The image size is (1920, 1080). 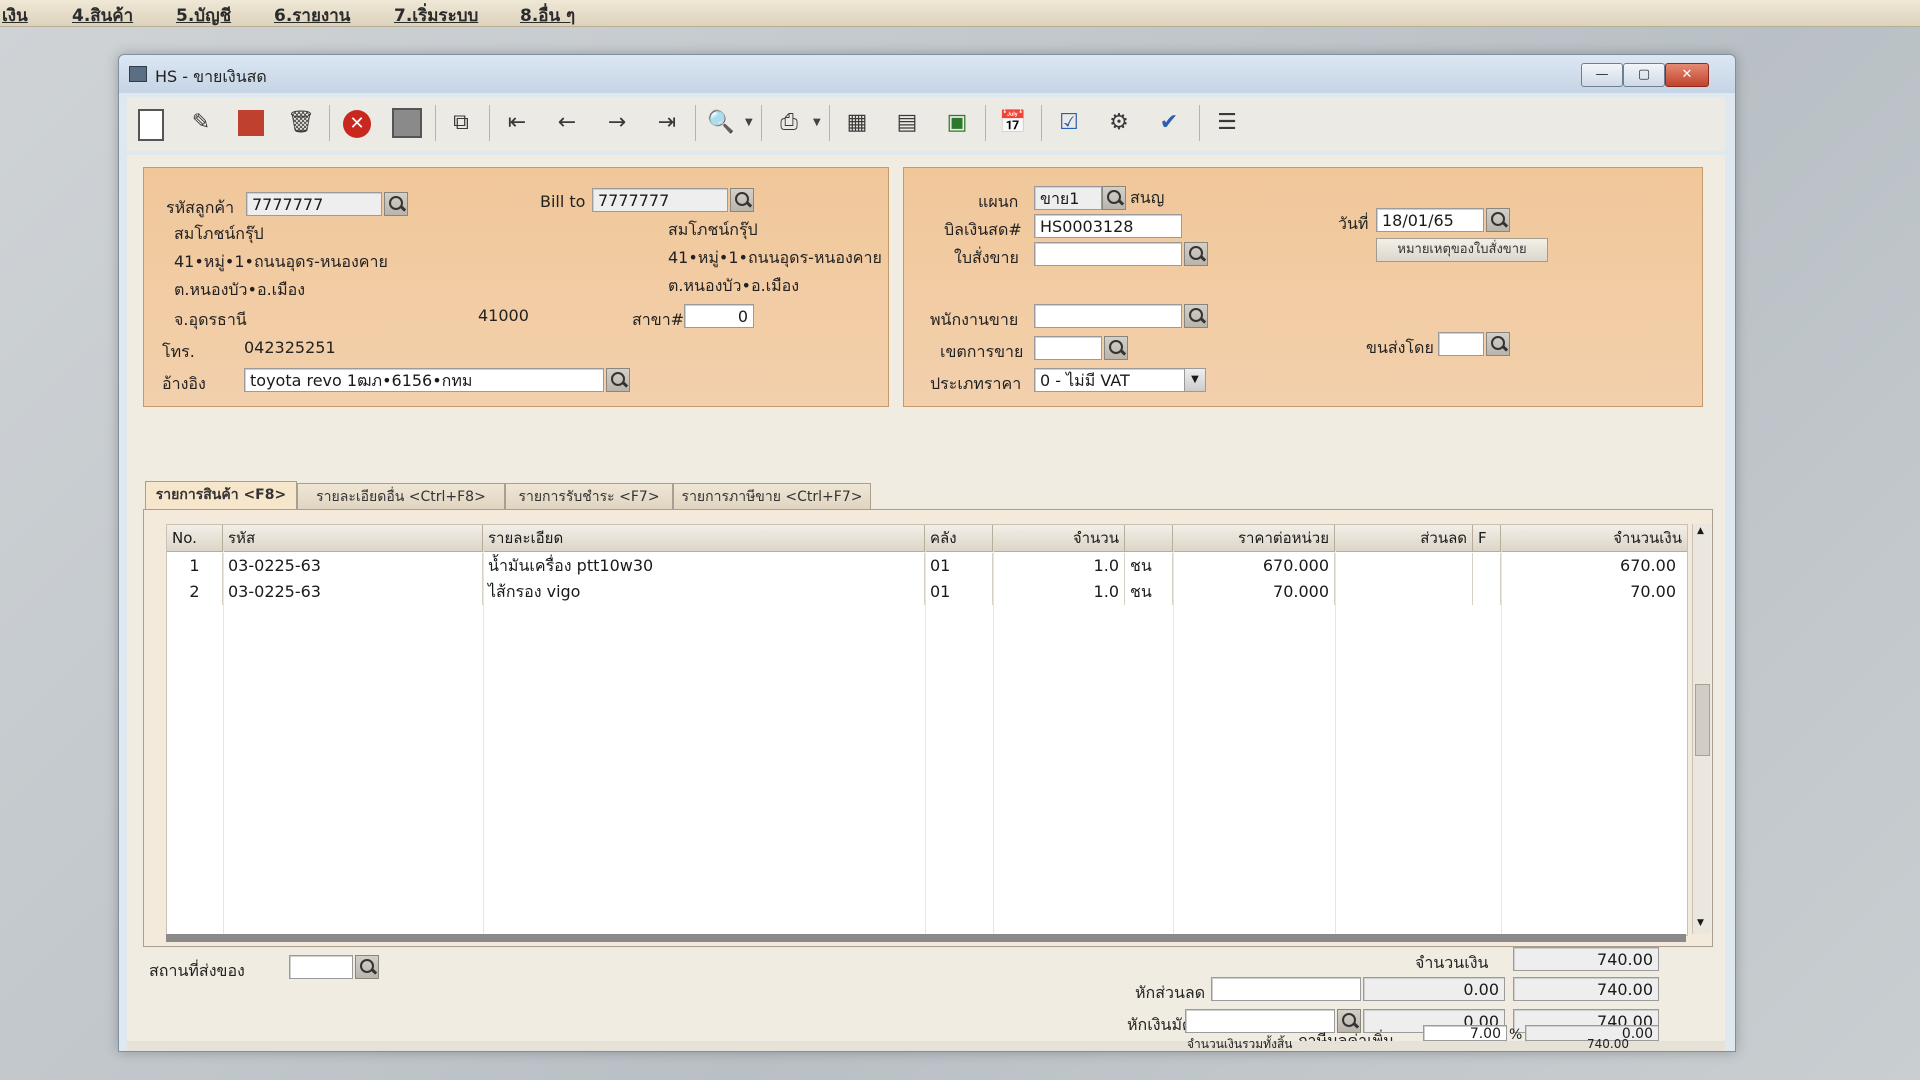 I want to click on void-button, so click(x=251, y=123).